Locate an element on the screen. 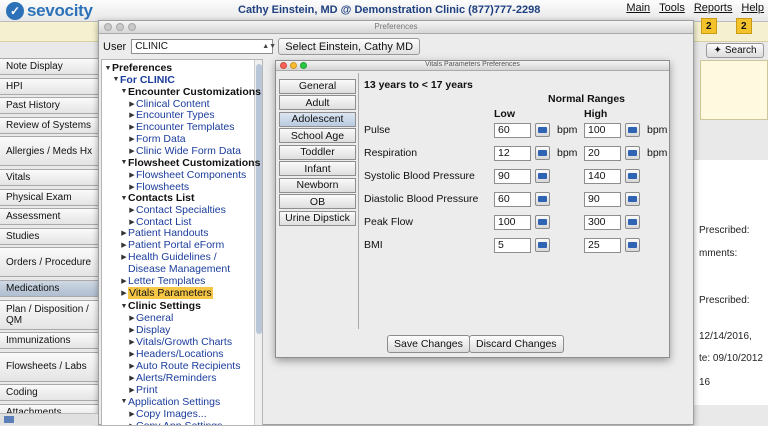 Image resolution: width=768 pixels, height=426 pixels. tree-node: ▶Flowsheet Components is located at coordinates (187, 175).